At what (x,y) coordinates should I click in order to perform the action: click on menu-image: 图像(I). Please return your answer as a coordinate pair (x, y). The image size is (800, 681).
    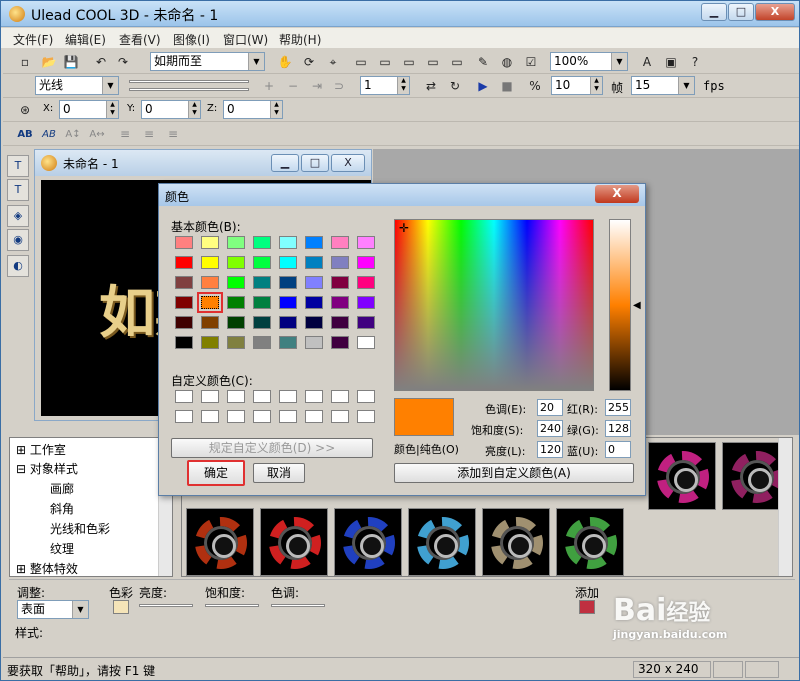
    Looking at the image, I should click on (191, 39).